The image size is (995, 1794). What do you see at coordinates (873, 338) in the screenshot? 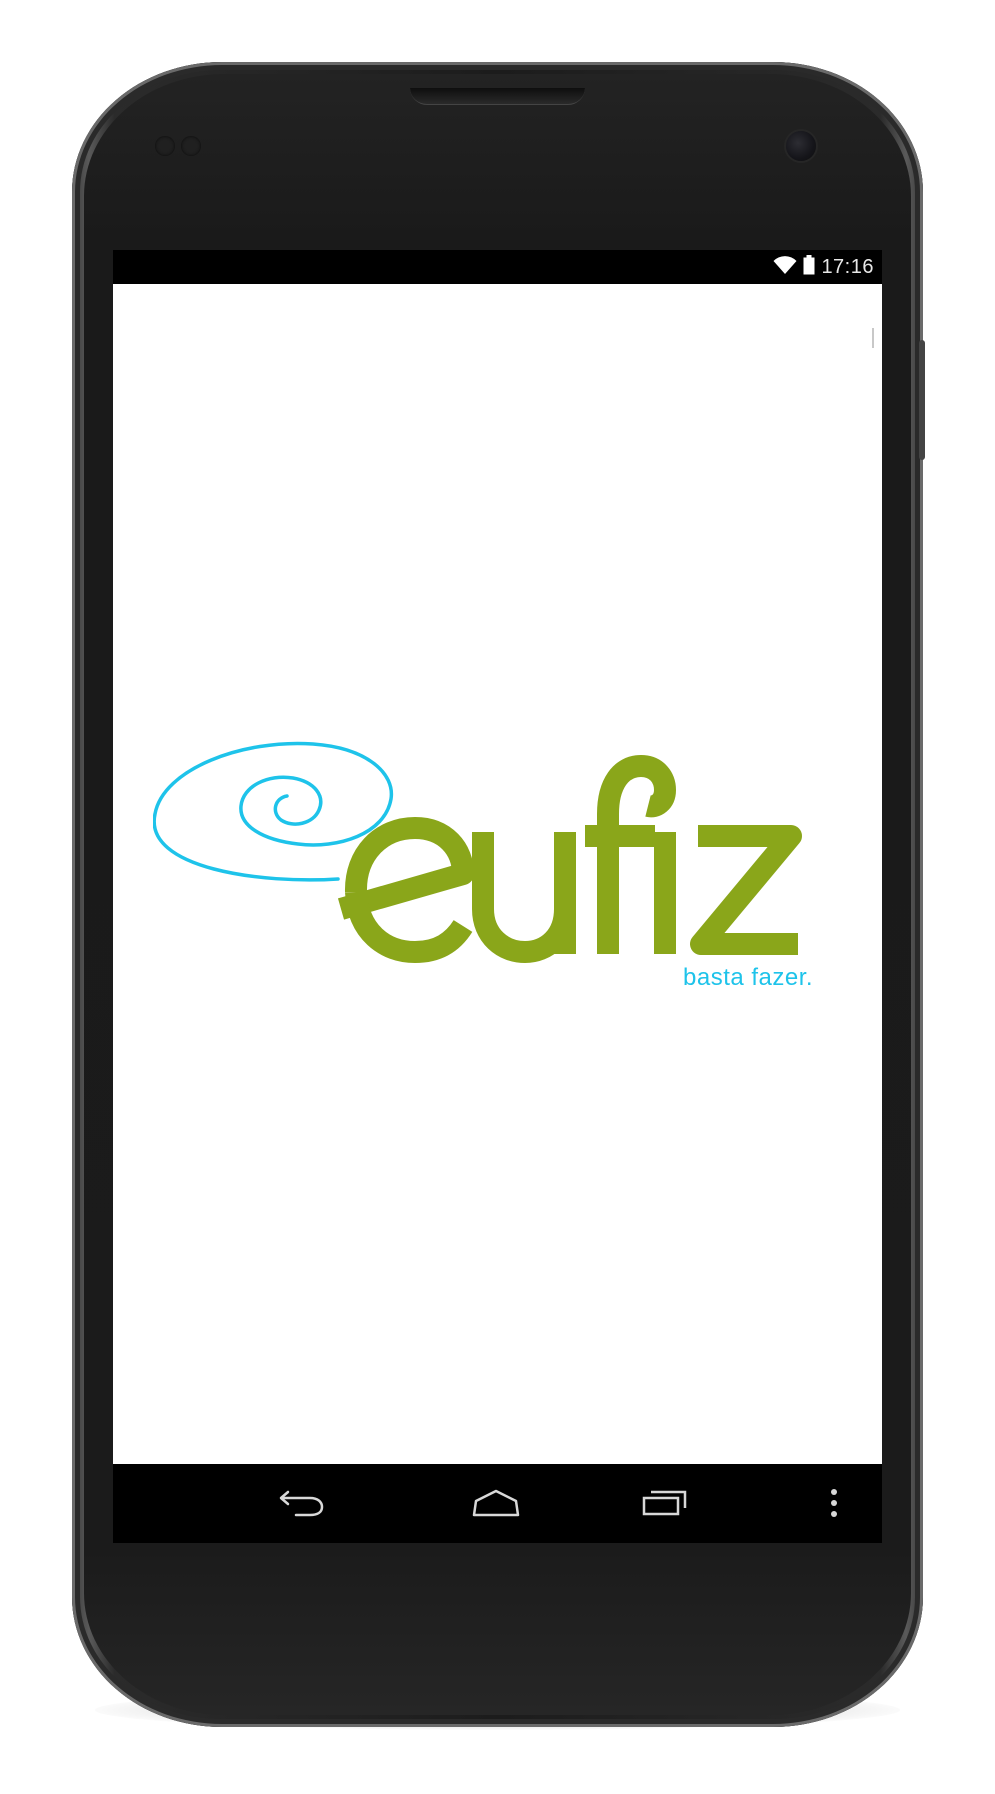
I see `scroll-indicator` at bounding box center [873, 338].